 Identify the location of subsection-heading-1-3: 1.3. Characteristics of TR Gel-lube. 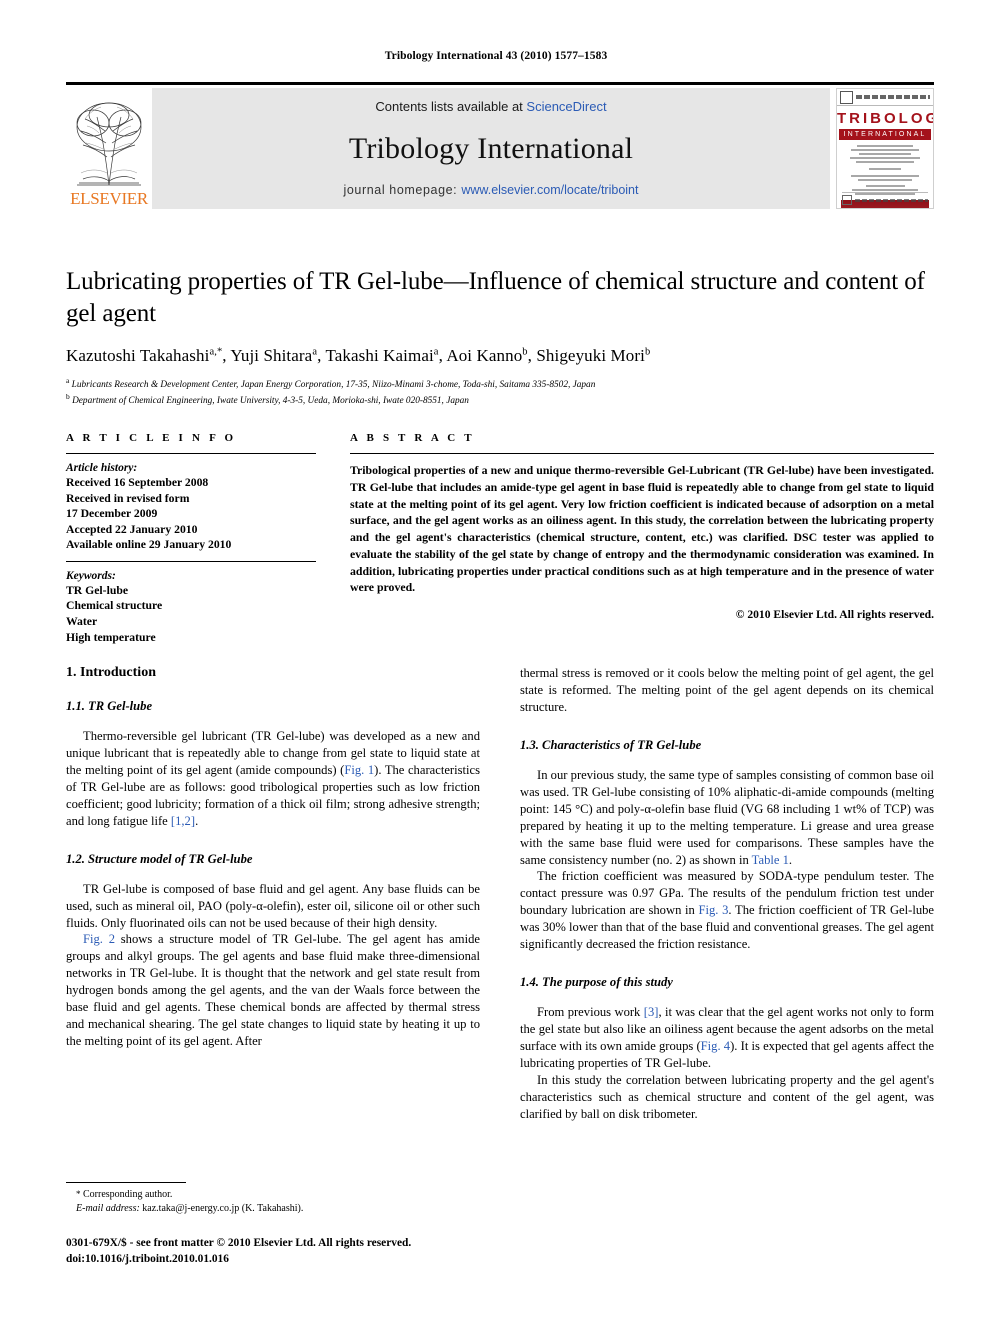
(611, 744).